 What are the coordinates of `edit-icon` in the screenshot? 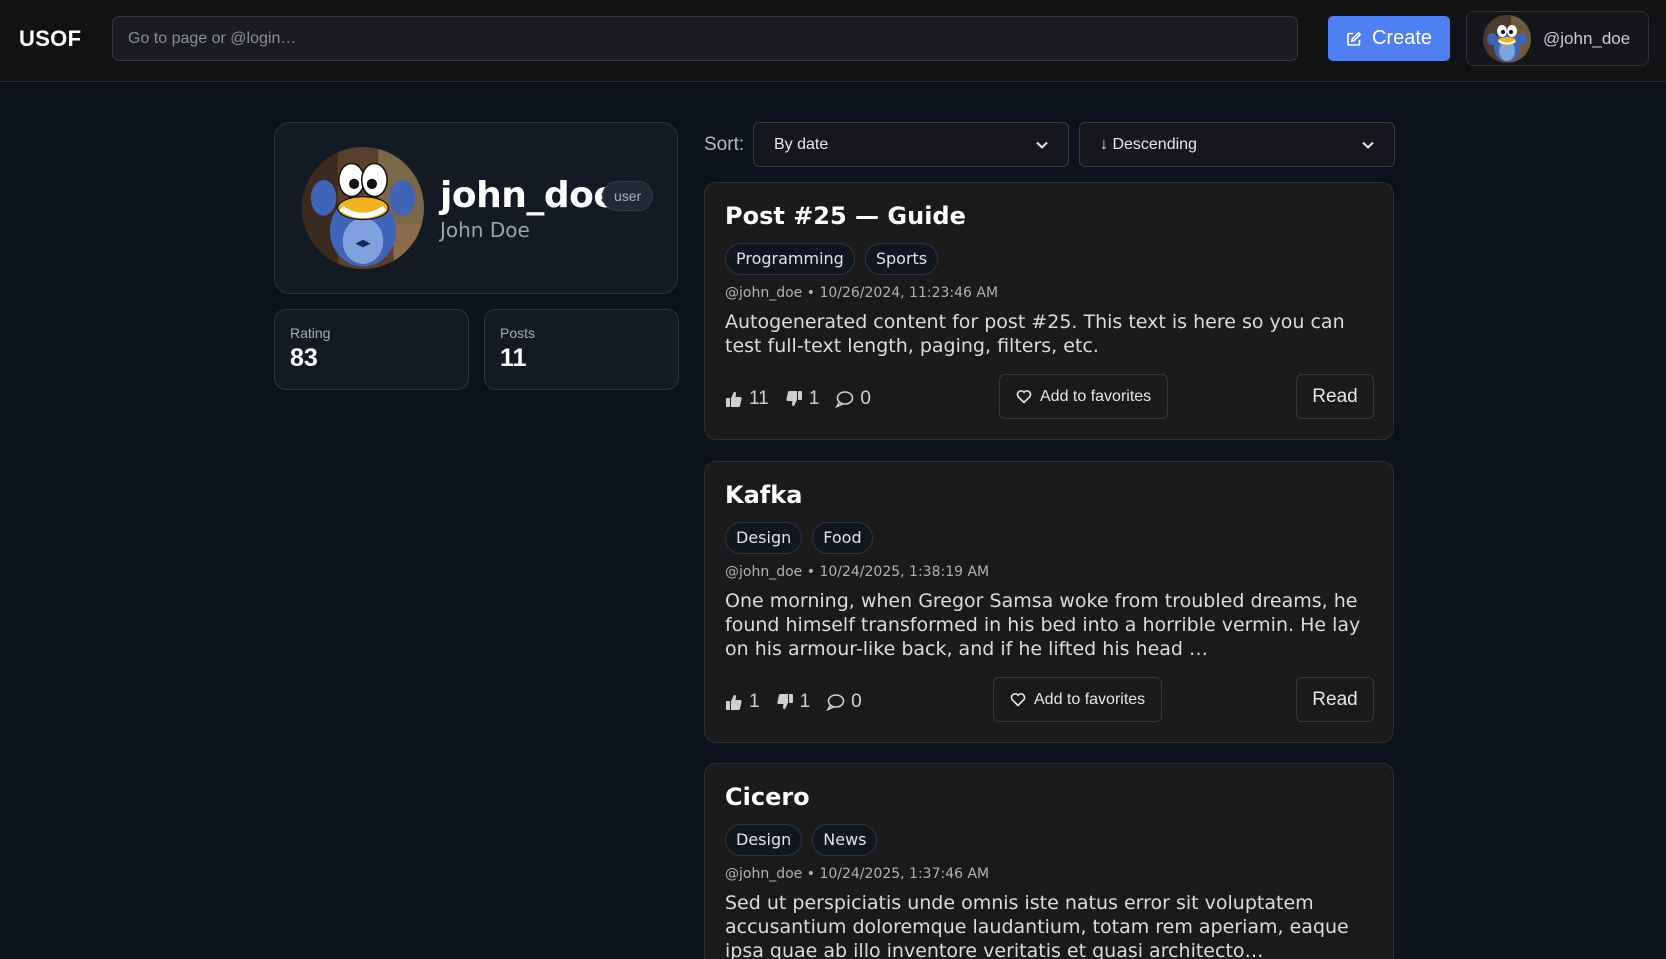 It's located at (1354, 39).